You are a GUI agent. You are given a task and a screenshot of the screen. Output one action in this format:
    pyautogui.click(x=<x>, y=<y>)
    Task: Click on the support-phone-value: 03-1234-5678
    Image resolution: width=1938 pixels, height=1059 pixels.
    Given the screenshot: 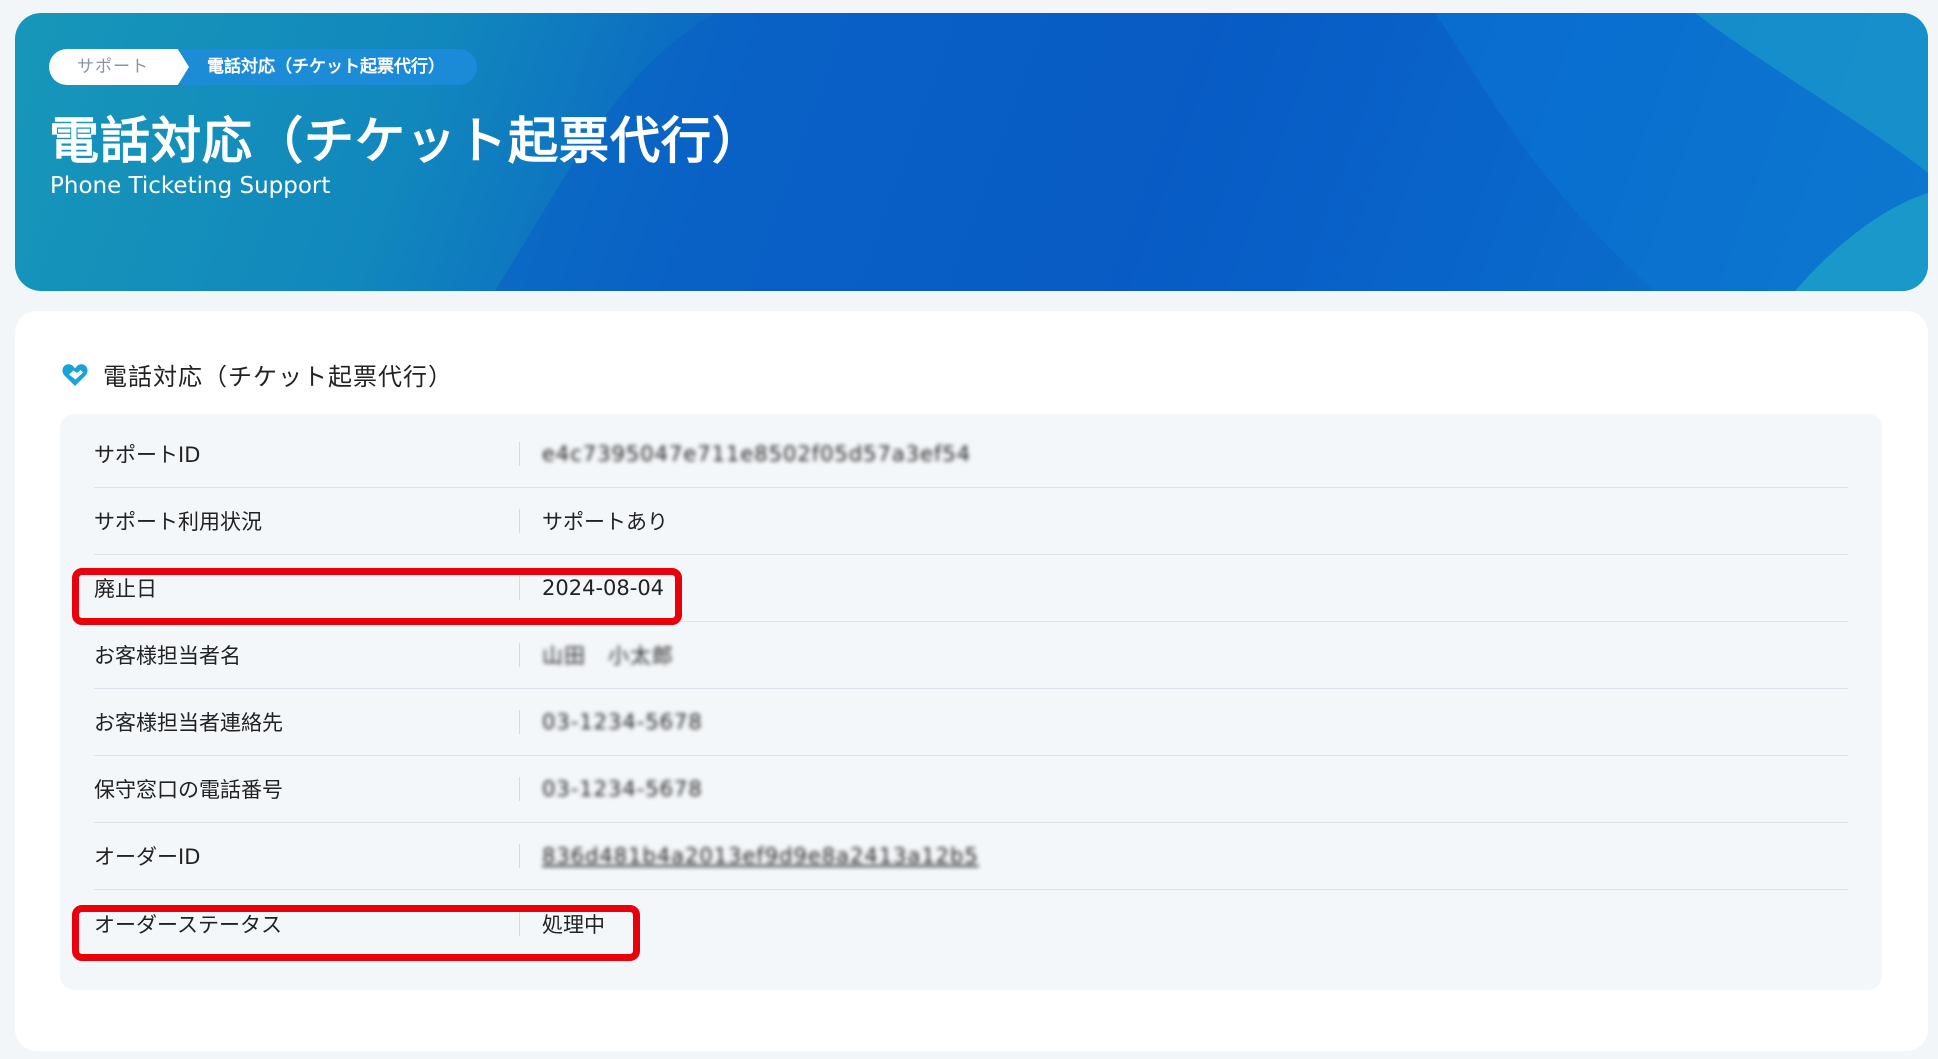 What is the action you would take?
    pyautogui.click(x=622, y=789)
    